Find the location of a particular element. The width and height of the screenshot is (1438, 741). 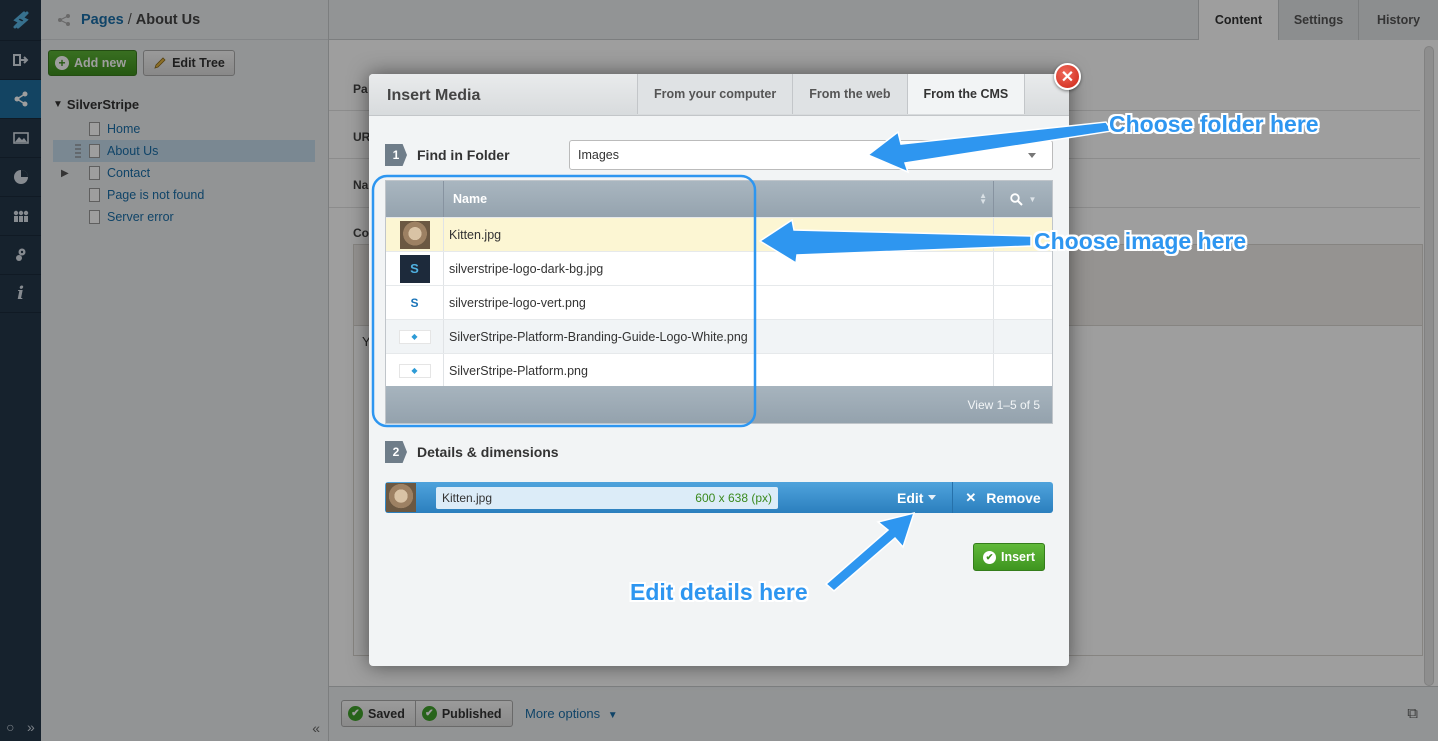

table-row: S silverstripe-logo-dark-bg.jpg is located at coordinates (719, 268).